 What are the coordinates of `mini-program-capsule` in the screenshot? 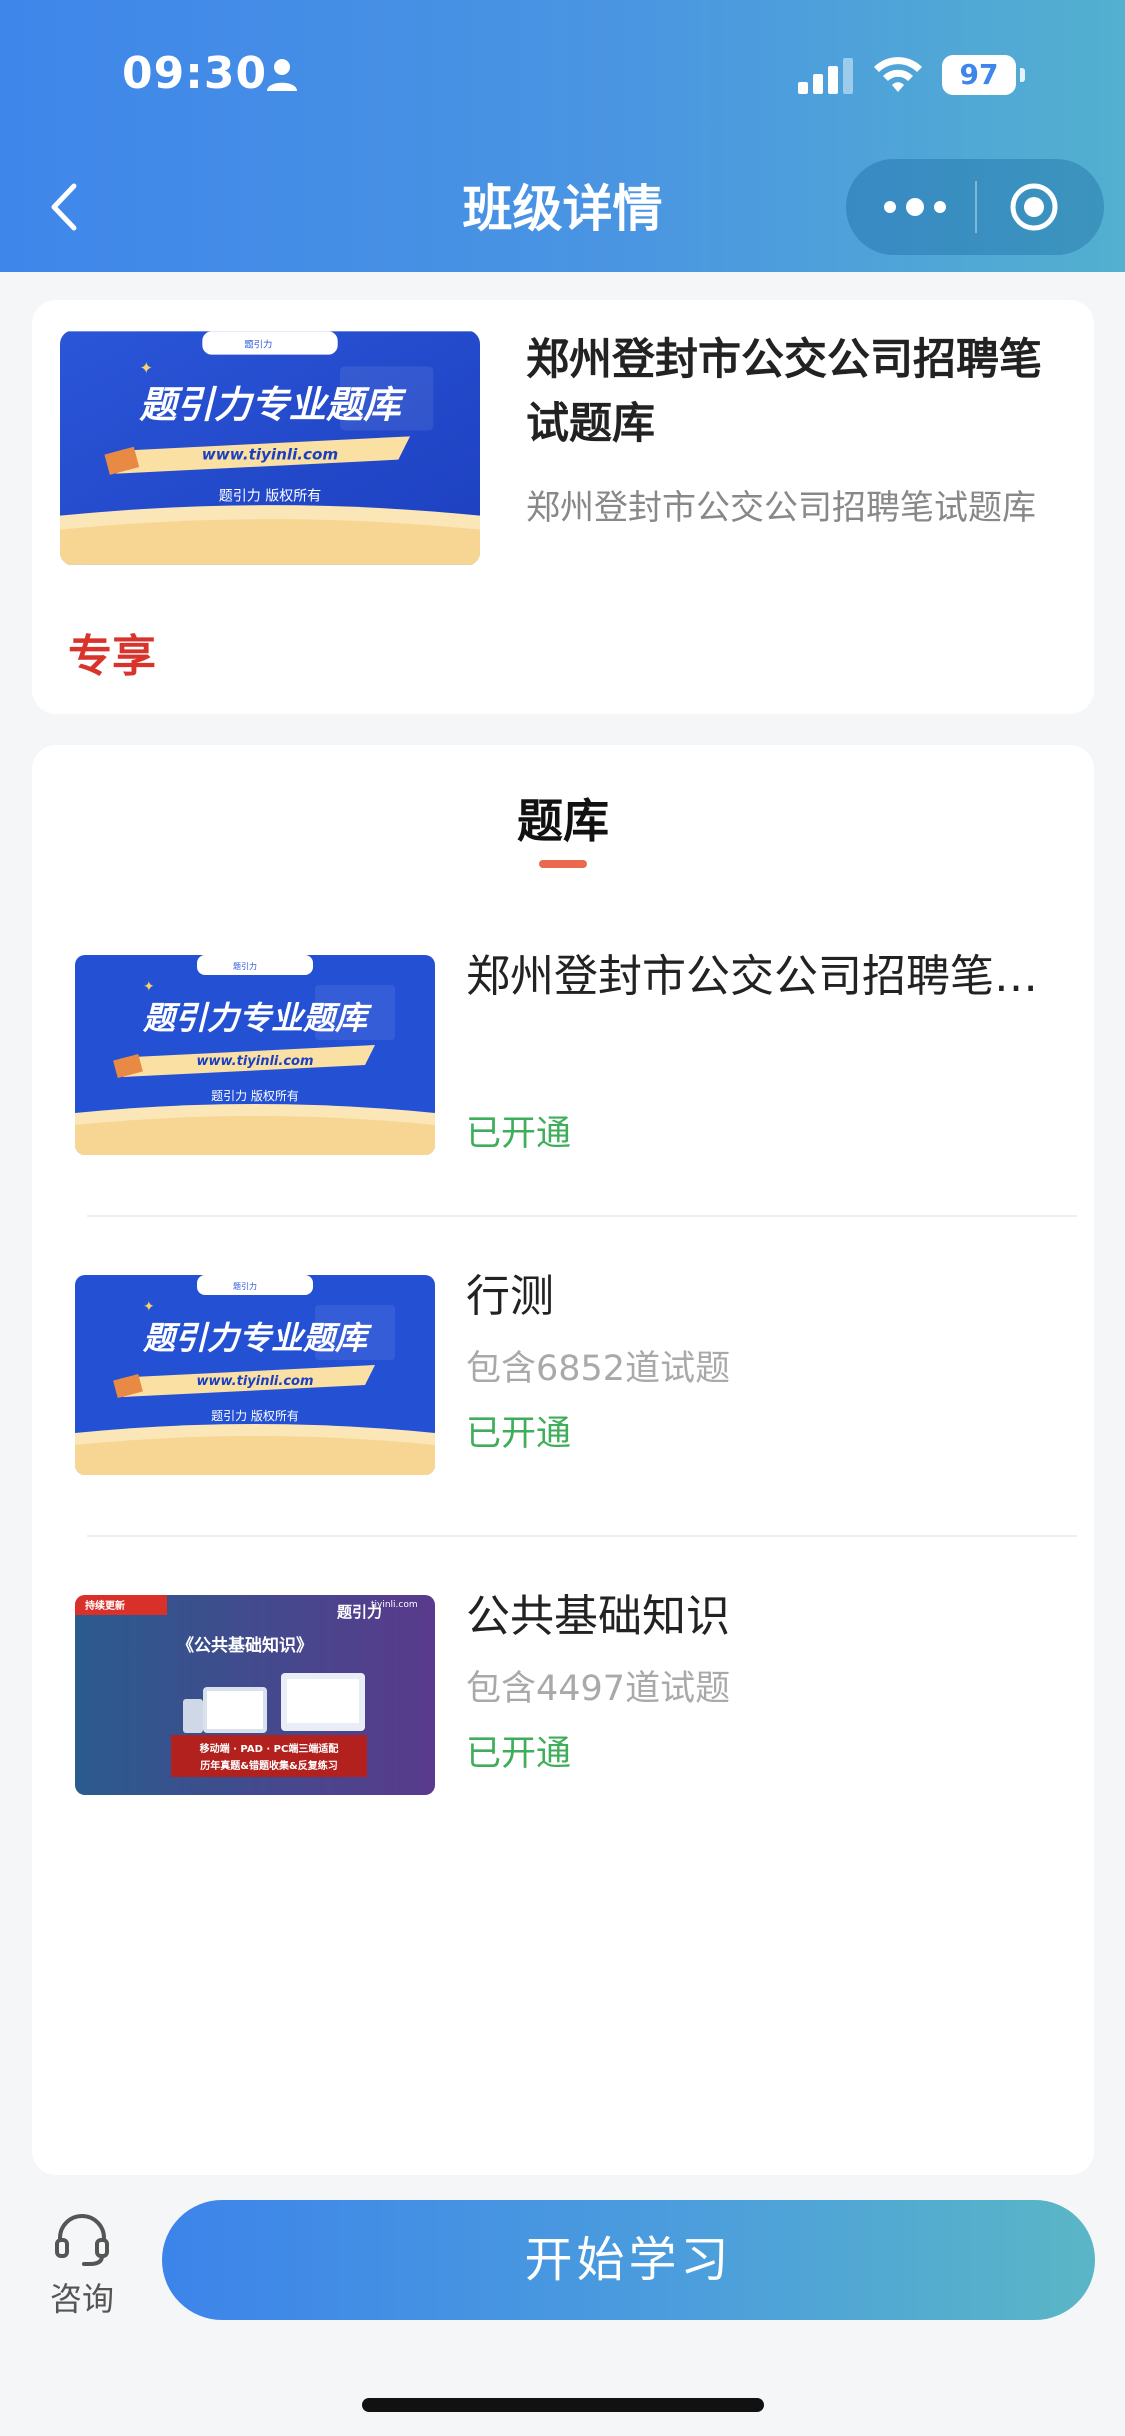 It's located at (975, 207).